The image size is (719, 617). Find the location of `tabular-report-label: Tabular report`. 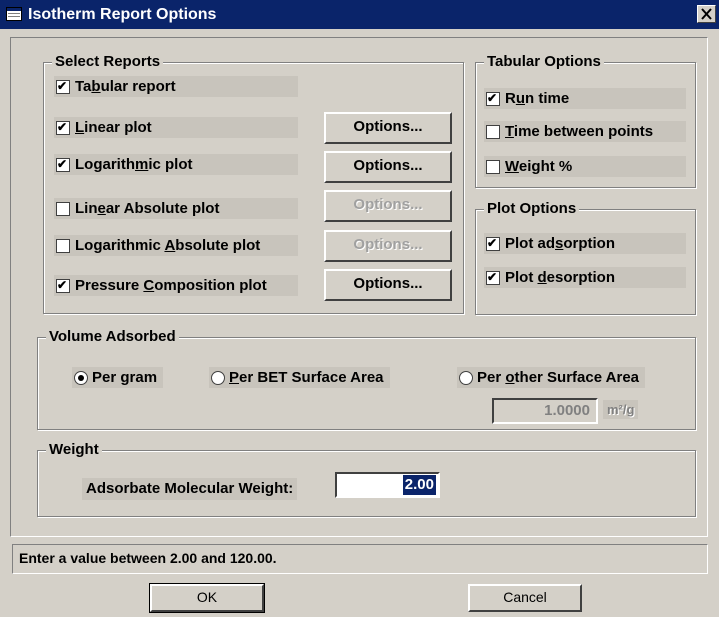

tabular-report-label: Tabular report is located at coordinates (125, 86).